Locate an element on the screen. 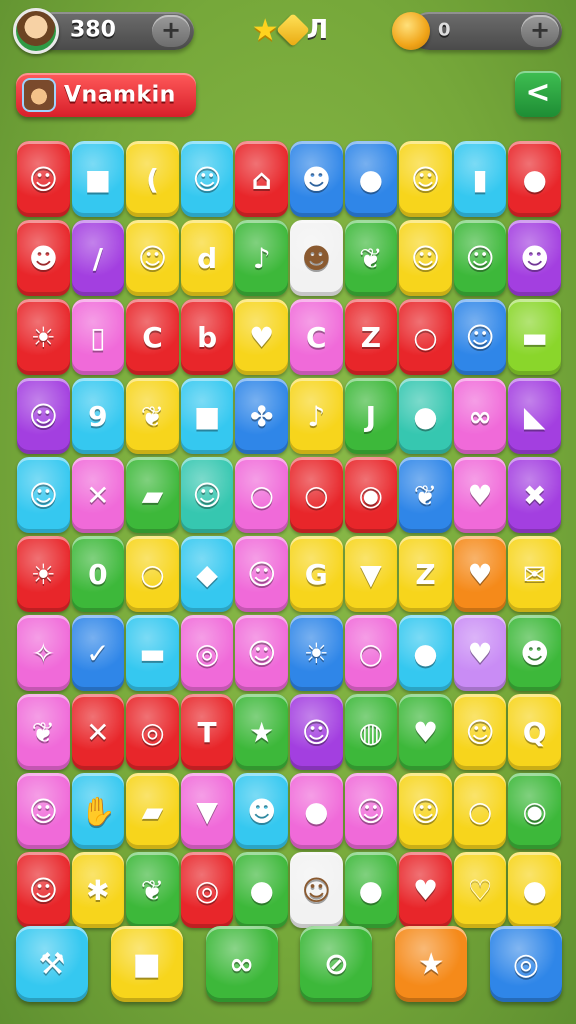 The height and width of the screenshot is (1024, 576). tile-cherry-icon: ● is located at coordinates (316, 811).